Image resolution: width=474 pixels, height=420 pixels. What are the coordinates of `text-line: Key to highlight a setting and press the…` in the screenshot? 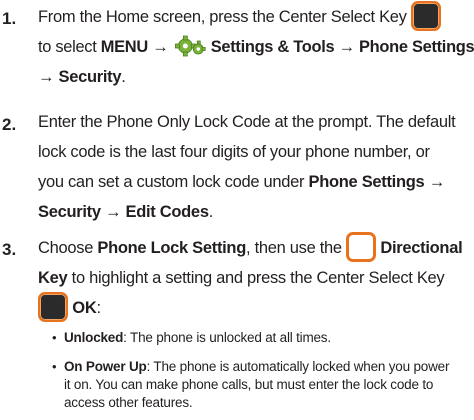 It's located at (241, 278).